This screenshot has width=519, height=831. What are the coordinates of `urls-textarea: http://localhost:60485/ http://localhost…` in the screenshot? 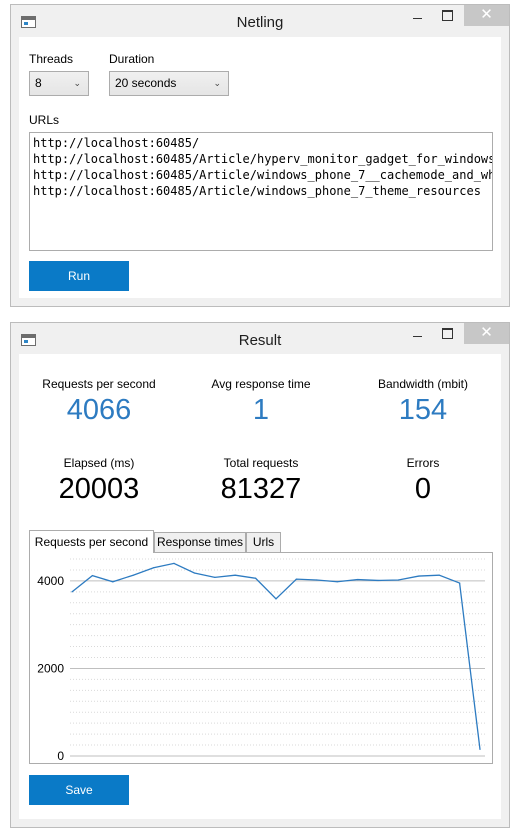 It's located at (261, 191).